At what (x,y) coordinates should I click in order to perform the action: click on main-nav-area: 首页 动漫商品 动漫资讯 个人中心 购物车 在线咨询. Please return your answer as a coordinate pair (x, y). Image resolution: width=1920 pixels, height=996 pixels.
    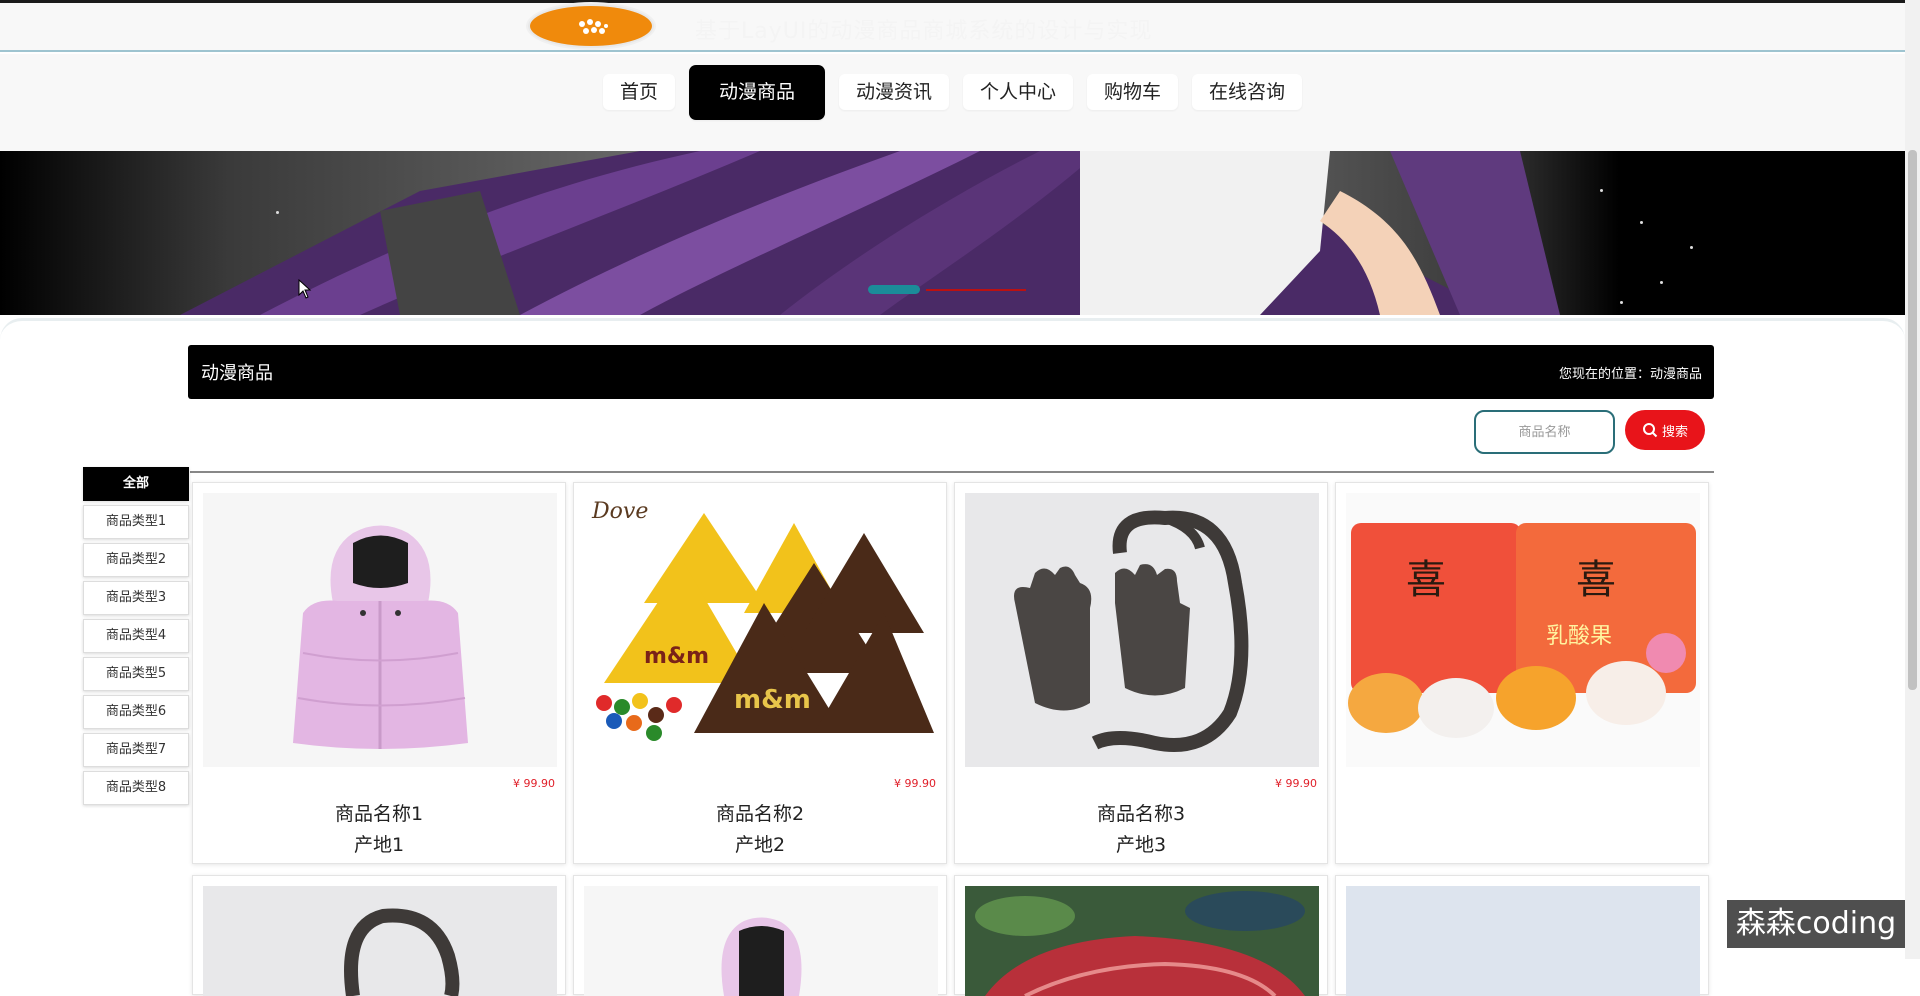
    Looking at the image, I should click on (952, 102).